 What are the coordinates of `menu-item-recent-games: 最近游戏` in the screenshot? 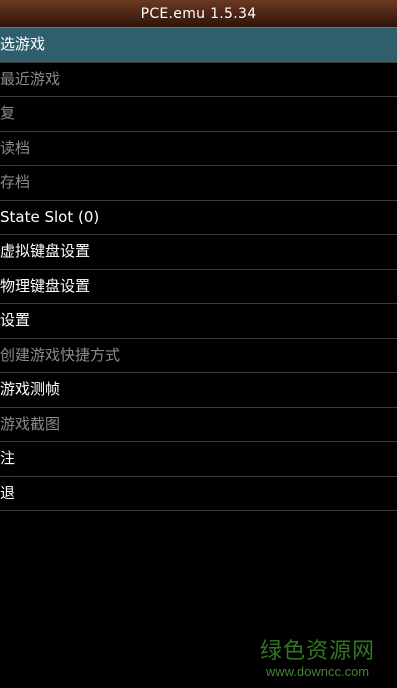 It's located at (198, 80).